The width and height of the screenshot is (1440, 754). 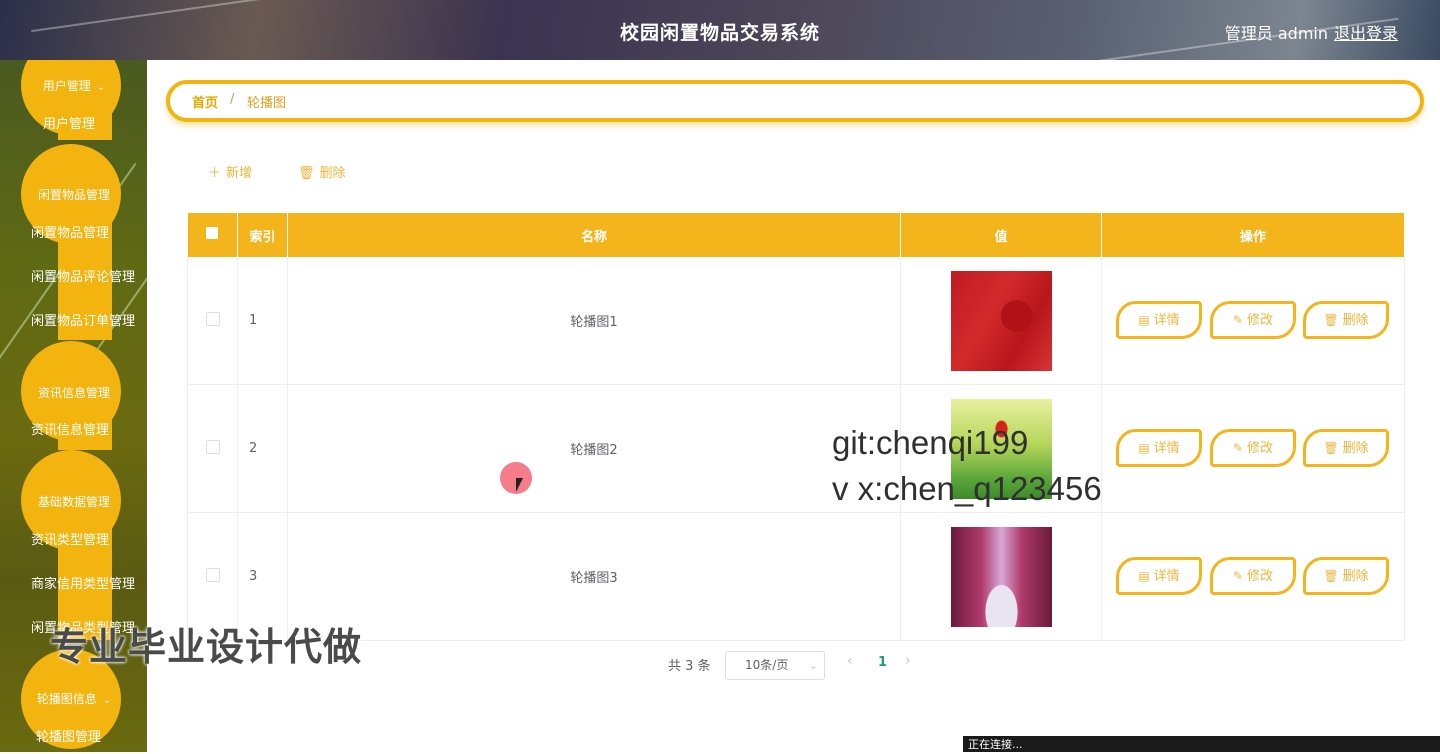 What do you see at coordinates (74, 501) in the screenshot?
I see `menu-group-base-data: 基础数据管理` at bounding box center [74, 501].